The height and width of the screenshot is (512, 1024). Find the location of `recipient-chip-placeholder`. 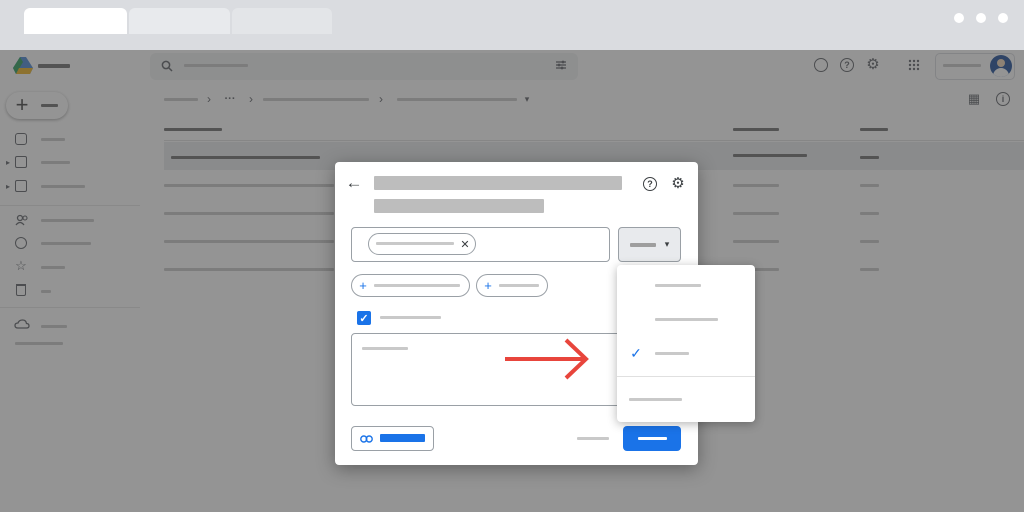

recipient-chip-placeholder is located at coordinates (415, 243).